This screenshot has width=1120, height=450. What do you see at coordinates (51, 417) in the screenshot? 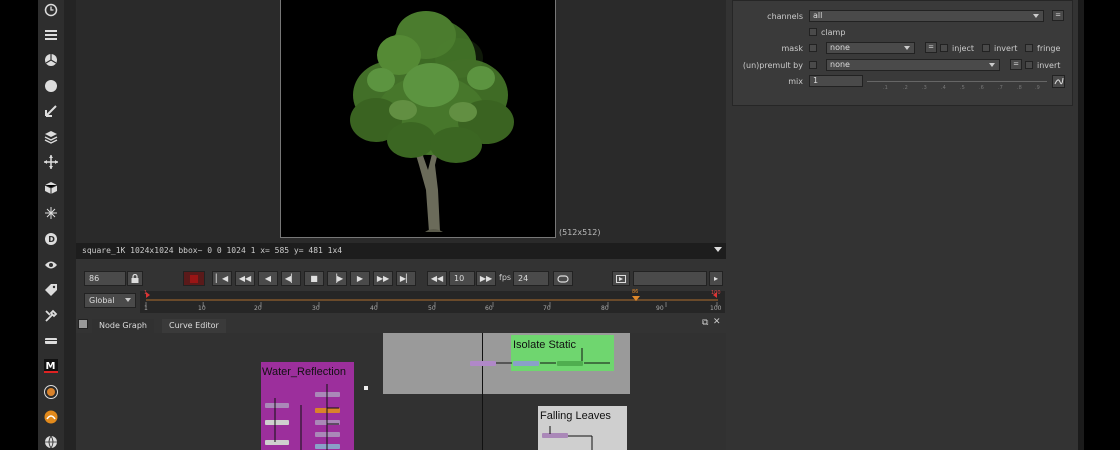
I see `plugin-flame-icon` at bounding box center [51, 417].